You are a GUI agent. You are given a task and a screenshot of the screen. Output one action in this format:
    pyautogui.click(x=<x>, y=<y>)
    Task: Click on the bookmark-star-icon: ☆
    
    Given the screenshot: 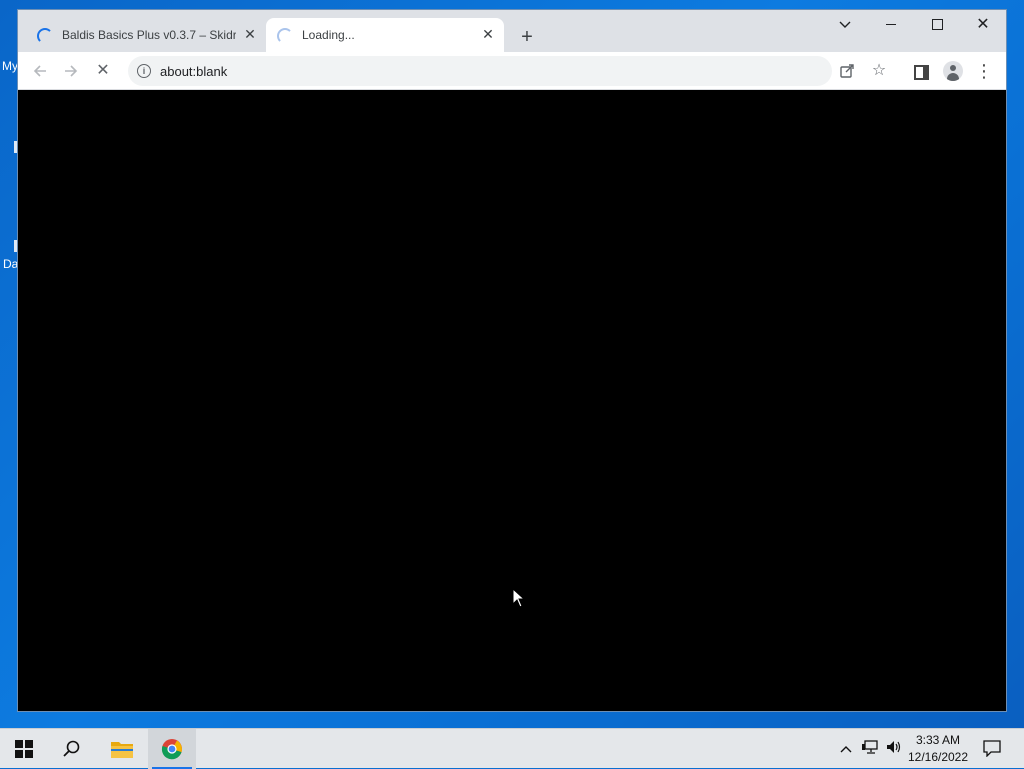 What is the action you would take?
    pyautogui.click(x=879, y=71)
    